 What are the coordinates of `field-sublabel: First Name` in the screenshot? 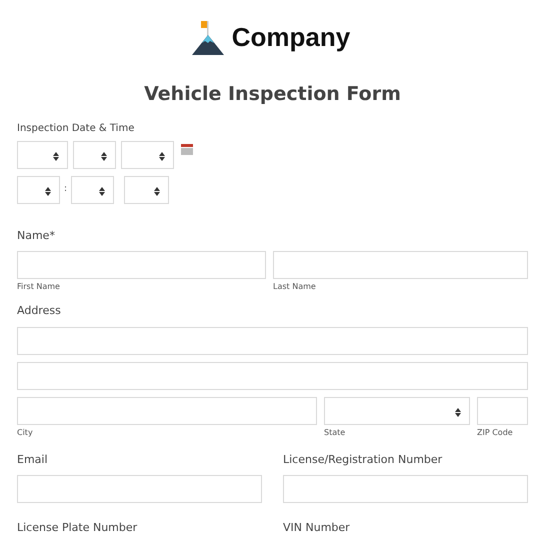 It's located at (39, 287).